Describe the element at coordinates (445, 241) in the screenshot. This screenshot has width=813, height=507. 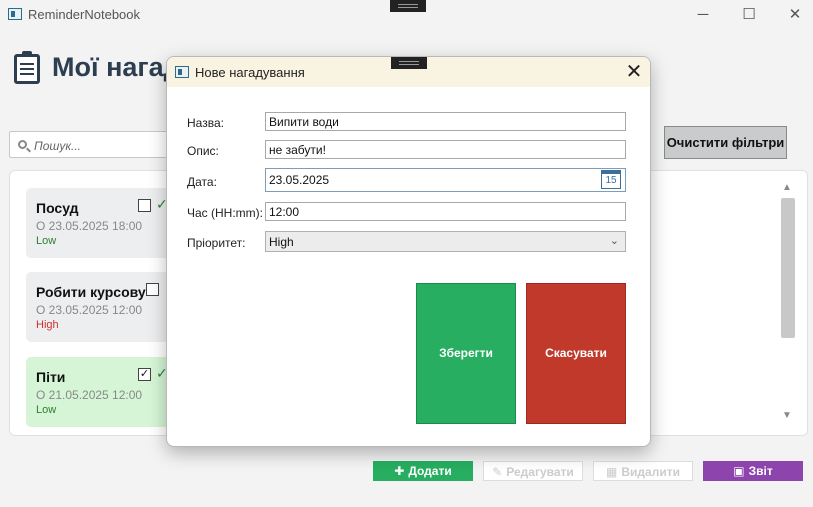
I see `priority-select: High ⌄` at that location.